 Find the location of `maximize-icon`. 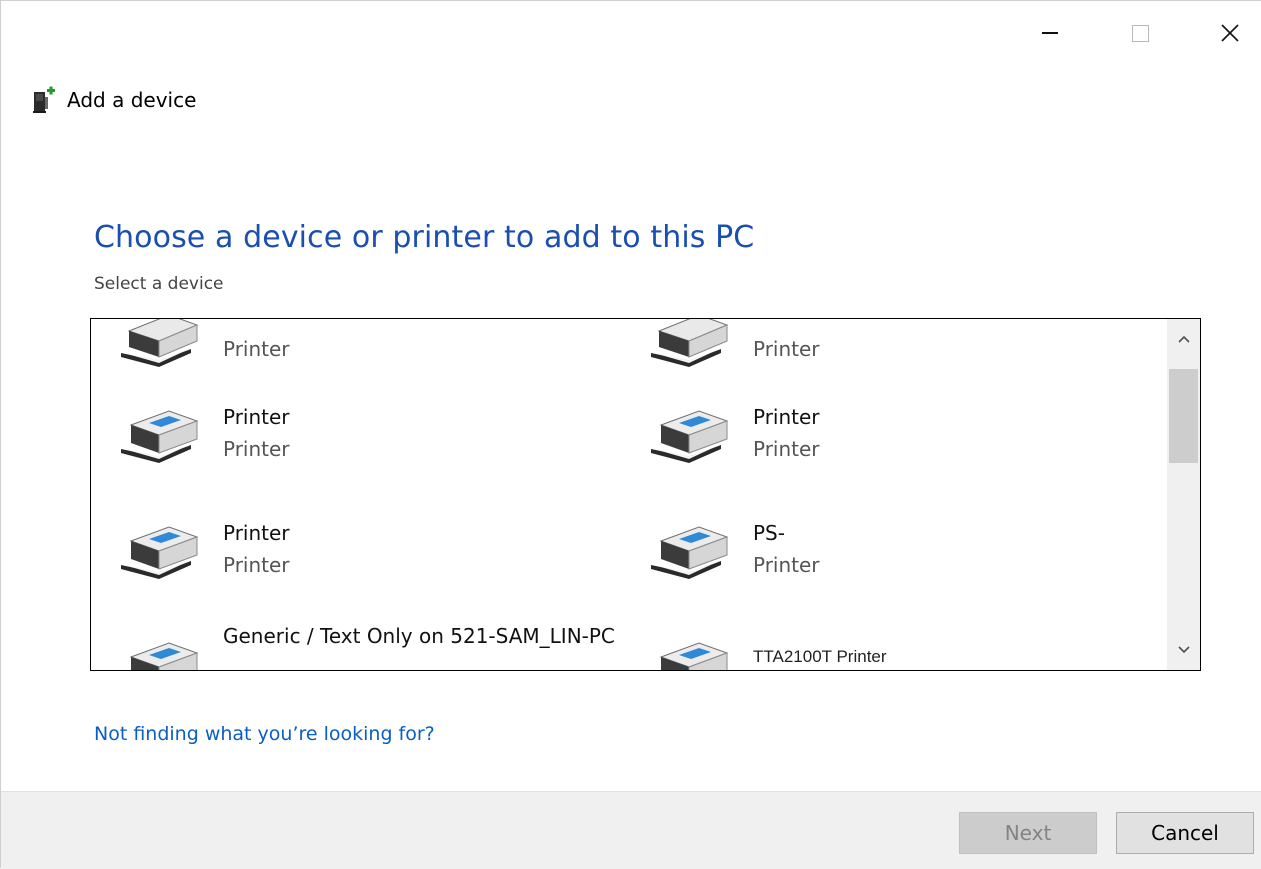

maximize-icon is located at coordinates (1140, 33).